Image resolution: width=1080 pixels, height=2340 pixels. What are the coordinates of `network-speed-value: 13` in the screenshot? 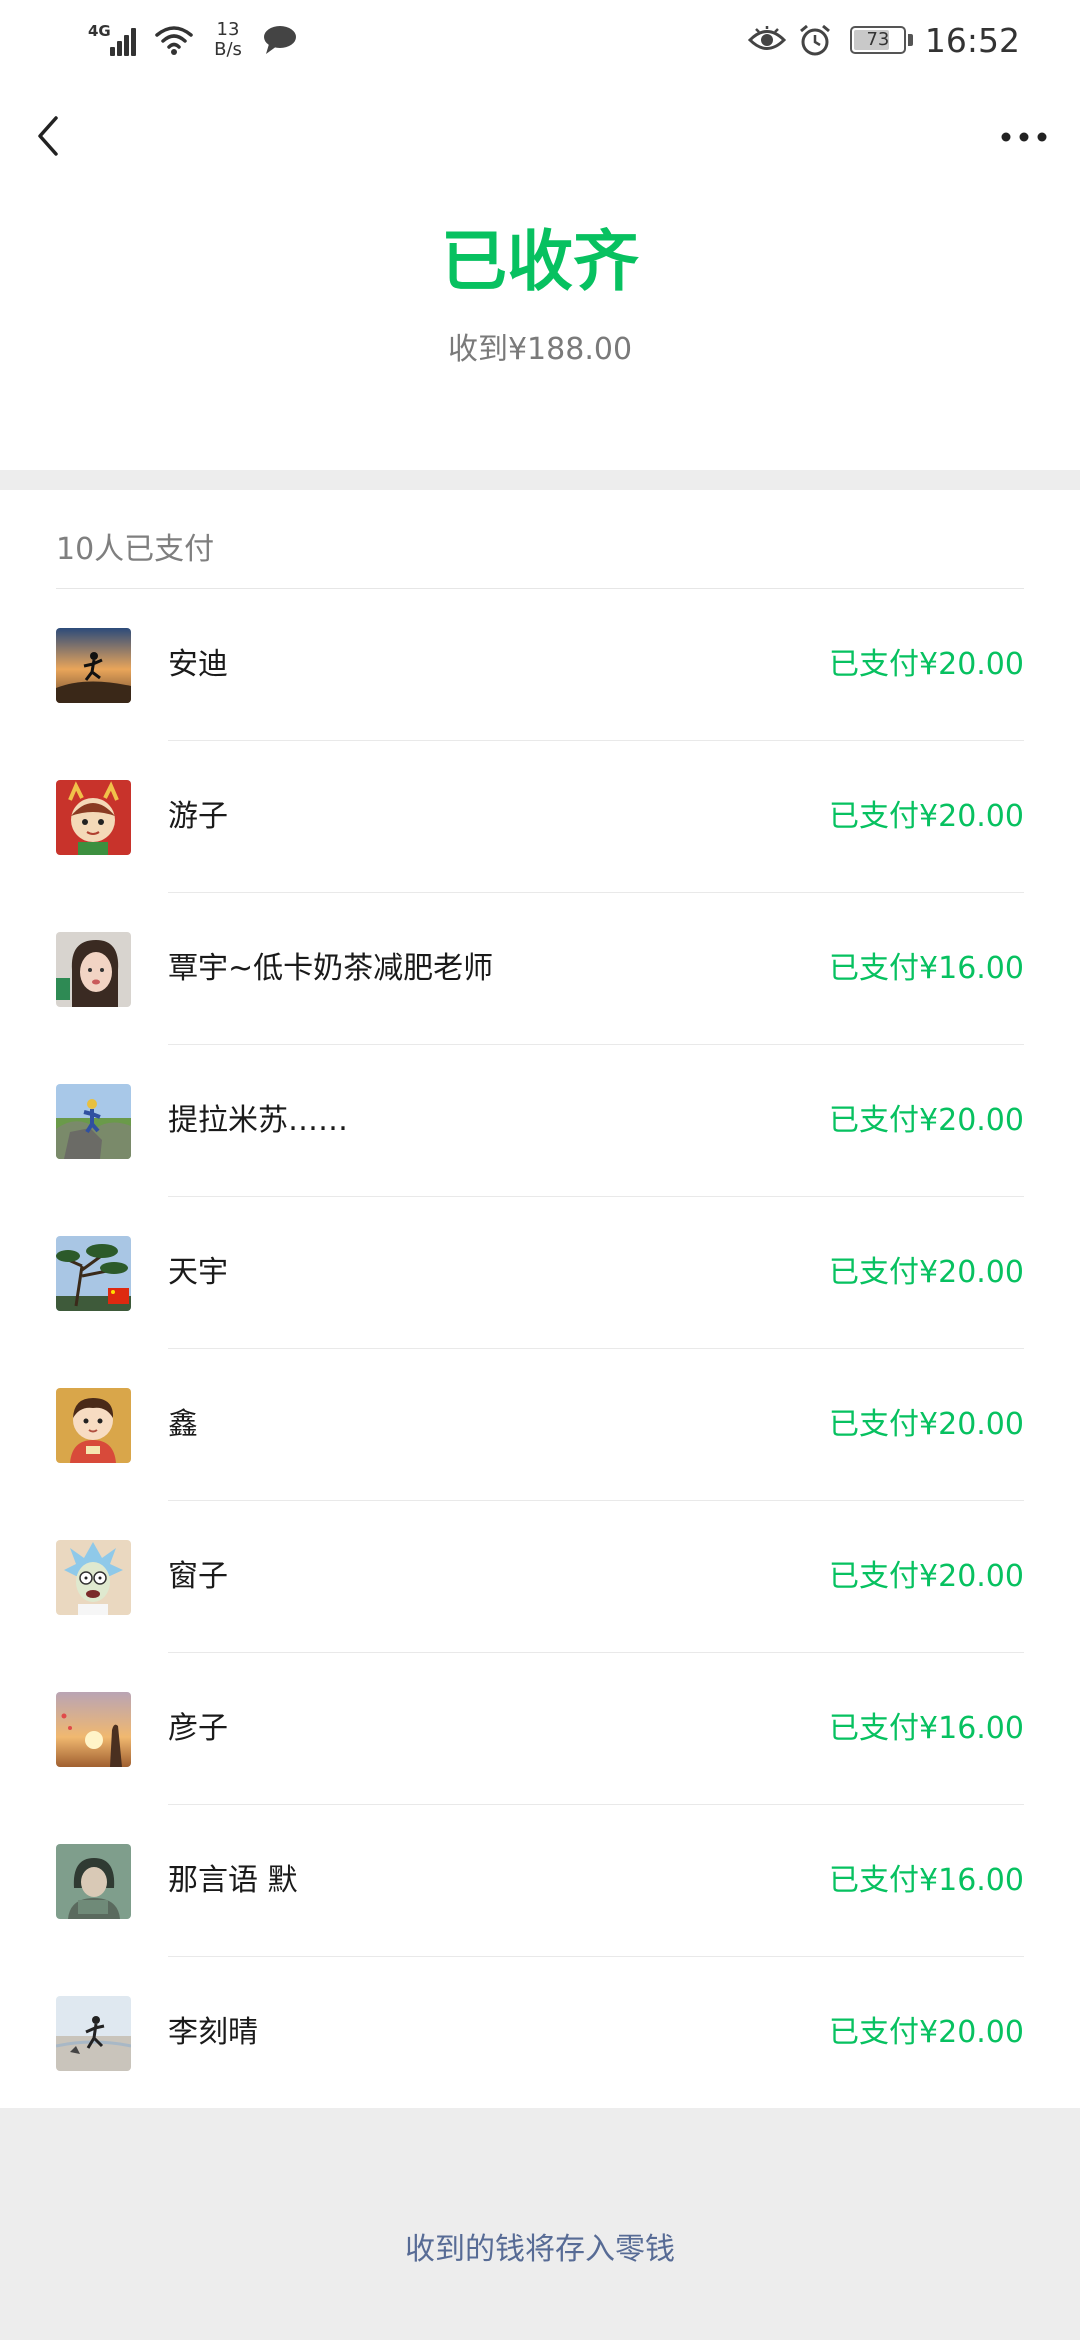 It's located at (228, 29).